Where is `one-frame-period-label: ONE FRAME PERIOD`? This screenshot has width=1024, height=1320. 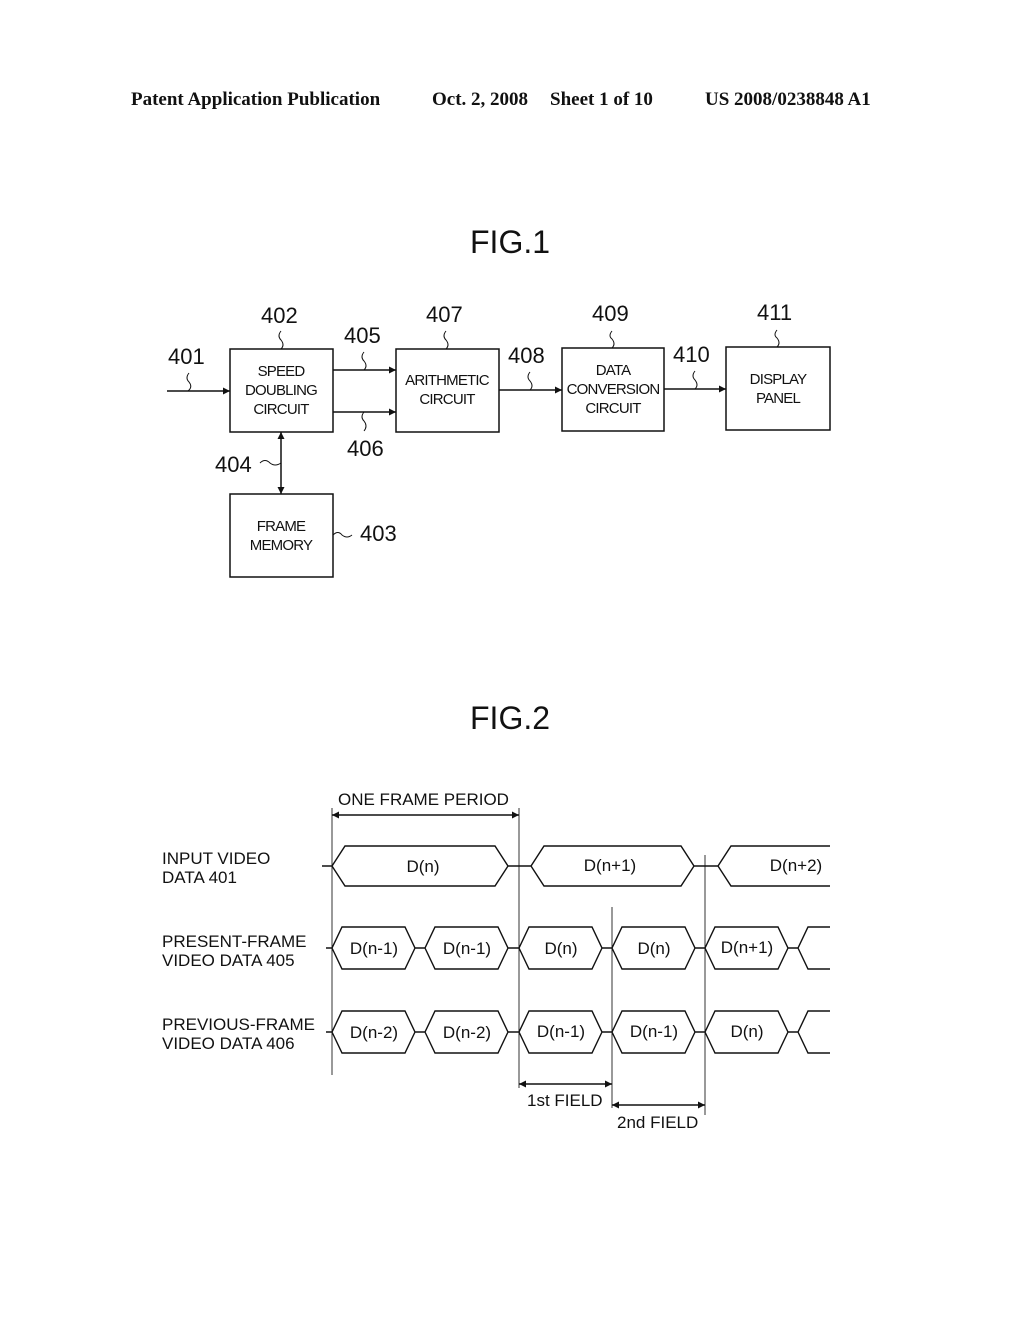
one-frame-period-label: ONE FRAME PERIOD is located at coordinates (423, 799).